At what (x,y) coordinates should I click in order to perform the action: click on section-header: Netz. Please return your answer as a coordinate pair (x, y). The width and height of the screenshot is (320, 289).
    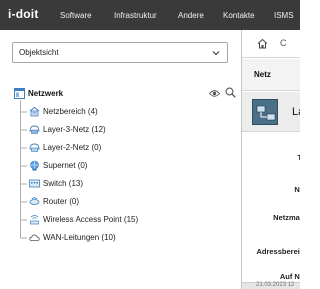
    Looking at the image, I should click on (271, 75).